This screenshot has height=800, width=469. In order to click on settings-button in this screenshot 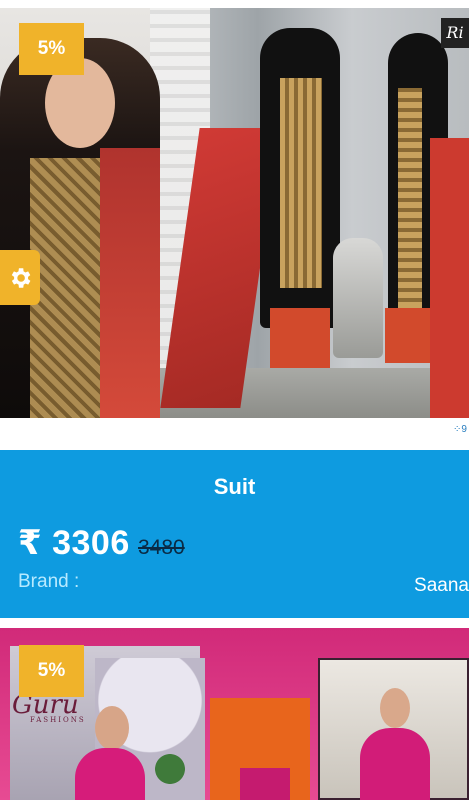, I will do `click(20, 277)`.